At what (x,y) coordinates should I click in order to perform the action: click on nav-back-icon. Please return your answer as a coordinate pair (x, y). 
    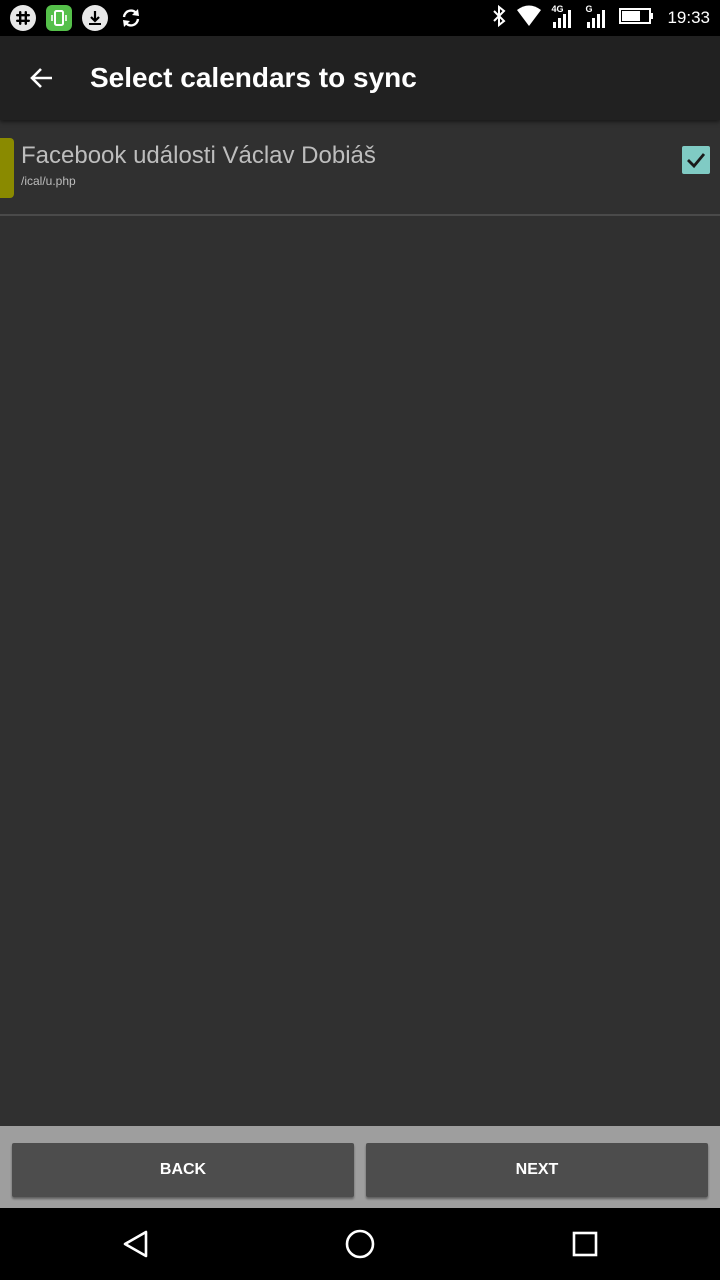
    Looking at the image, I should click on (136, 1244).